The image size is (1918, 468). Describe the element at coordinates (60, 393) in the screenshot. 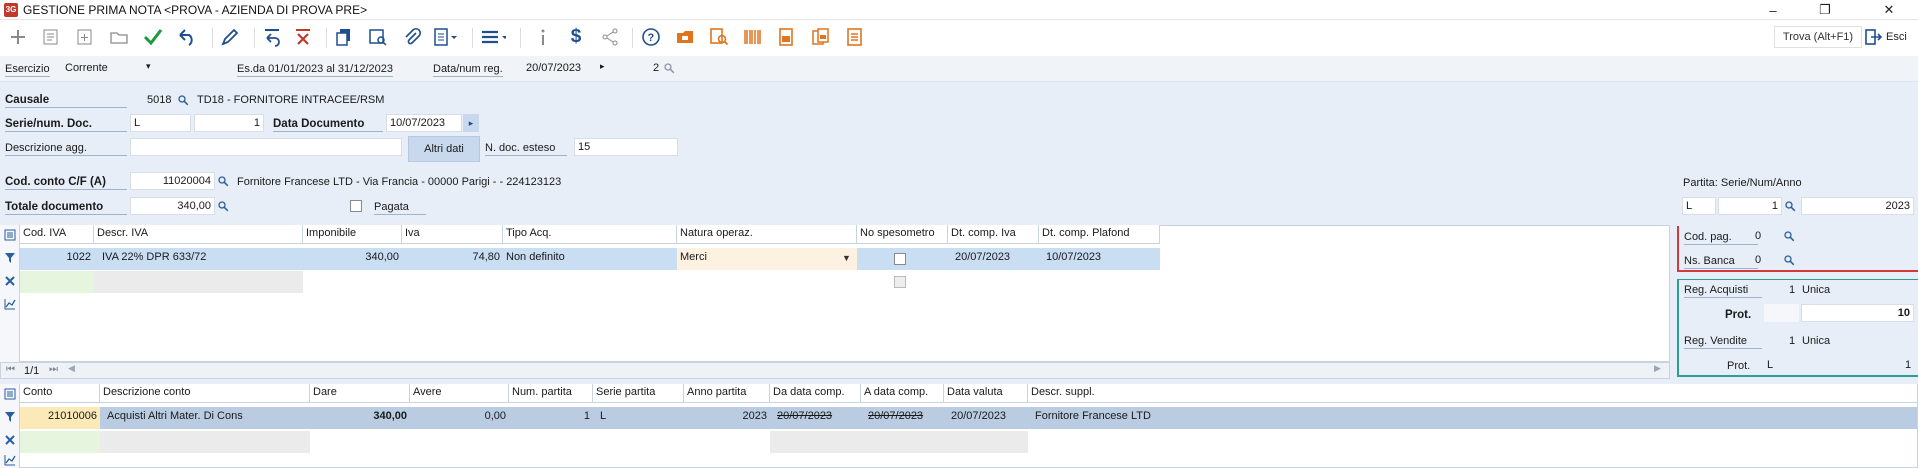

I see `col-conto: Conto` at that location.